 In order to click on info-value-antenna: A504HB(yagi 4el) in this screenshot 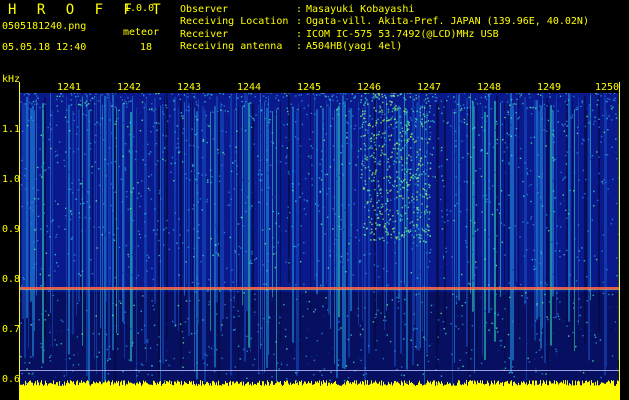, I will do `click(354, 46)`.